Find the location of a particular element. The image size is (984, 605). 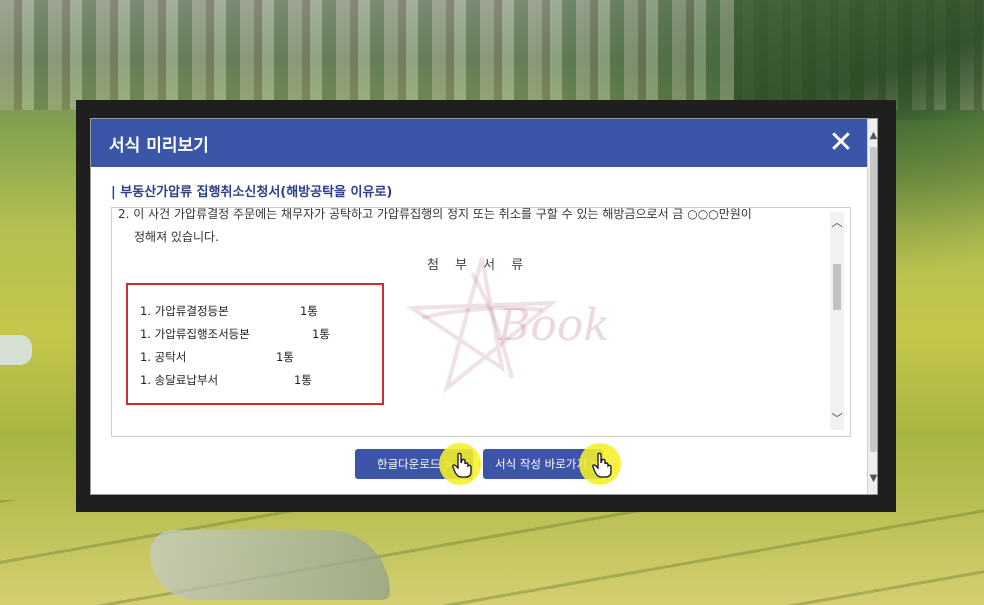

attachments-heading: 첨 부 서 류 is located at coordinates (478, 265).